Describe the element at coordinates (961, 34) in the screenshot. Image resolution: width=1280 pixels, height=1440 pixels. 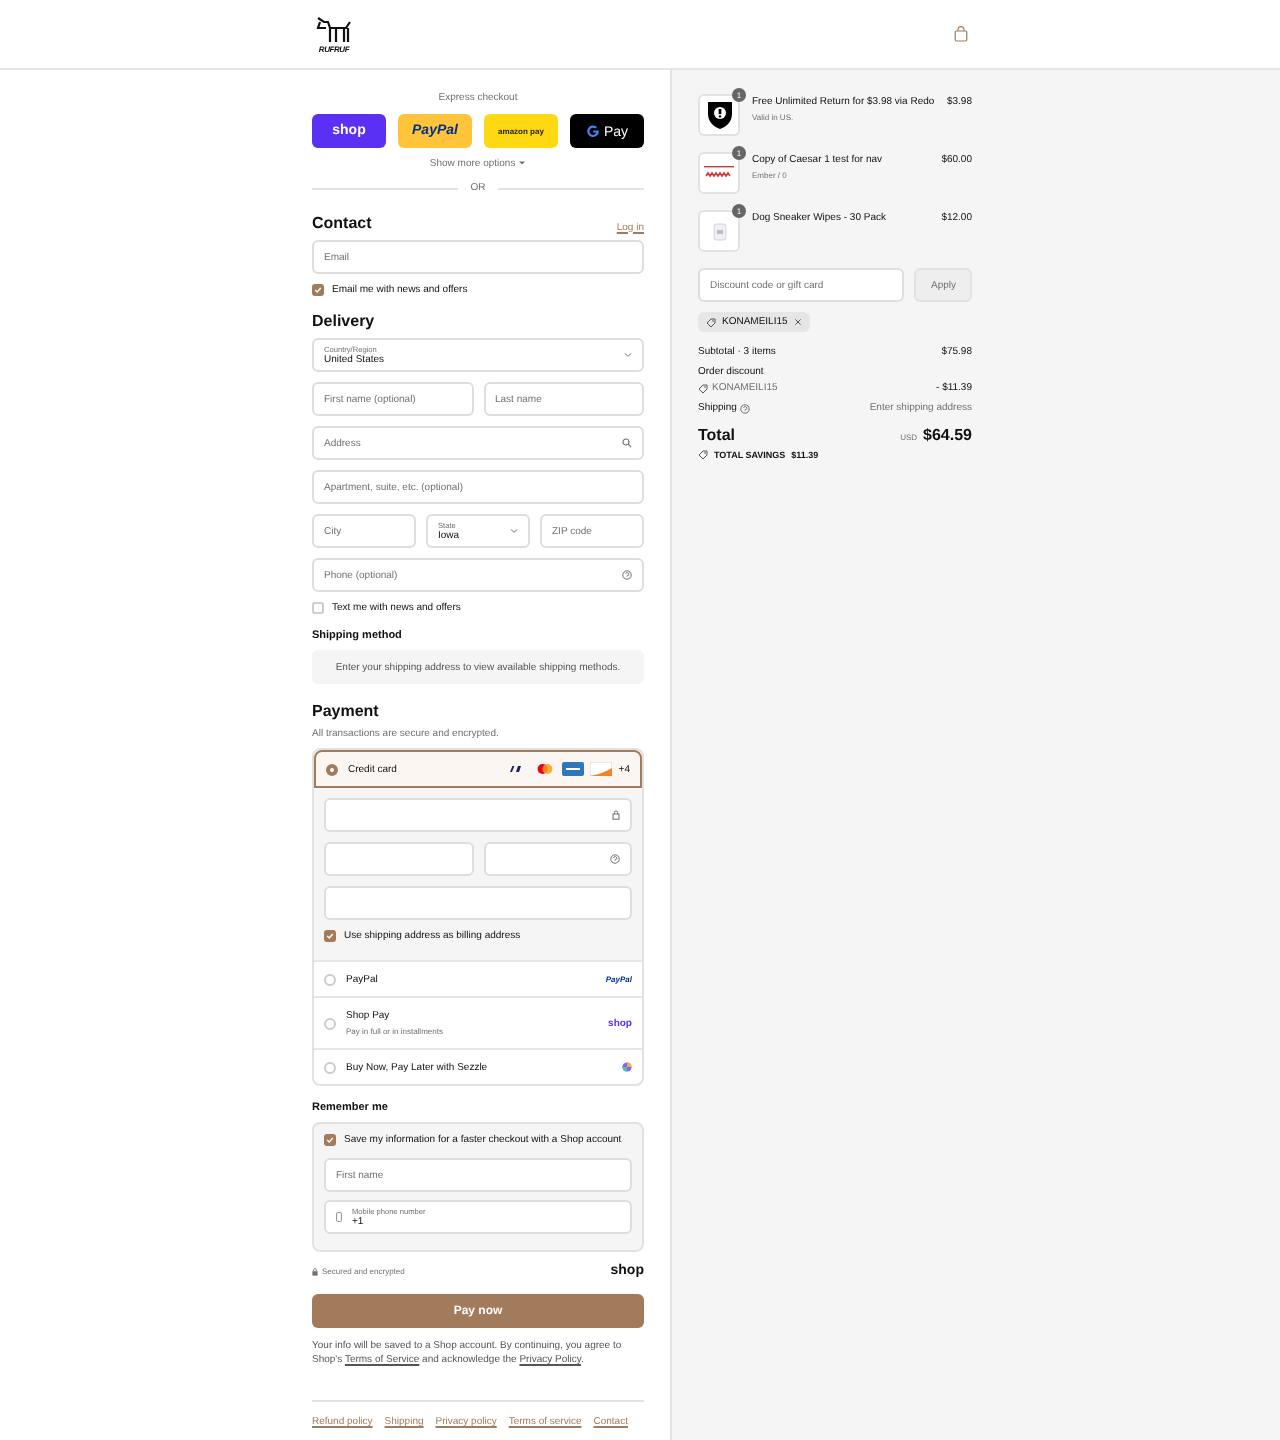
I see `shopping-bag-icon` at that location.